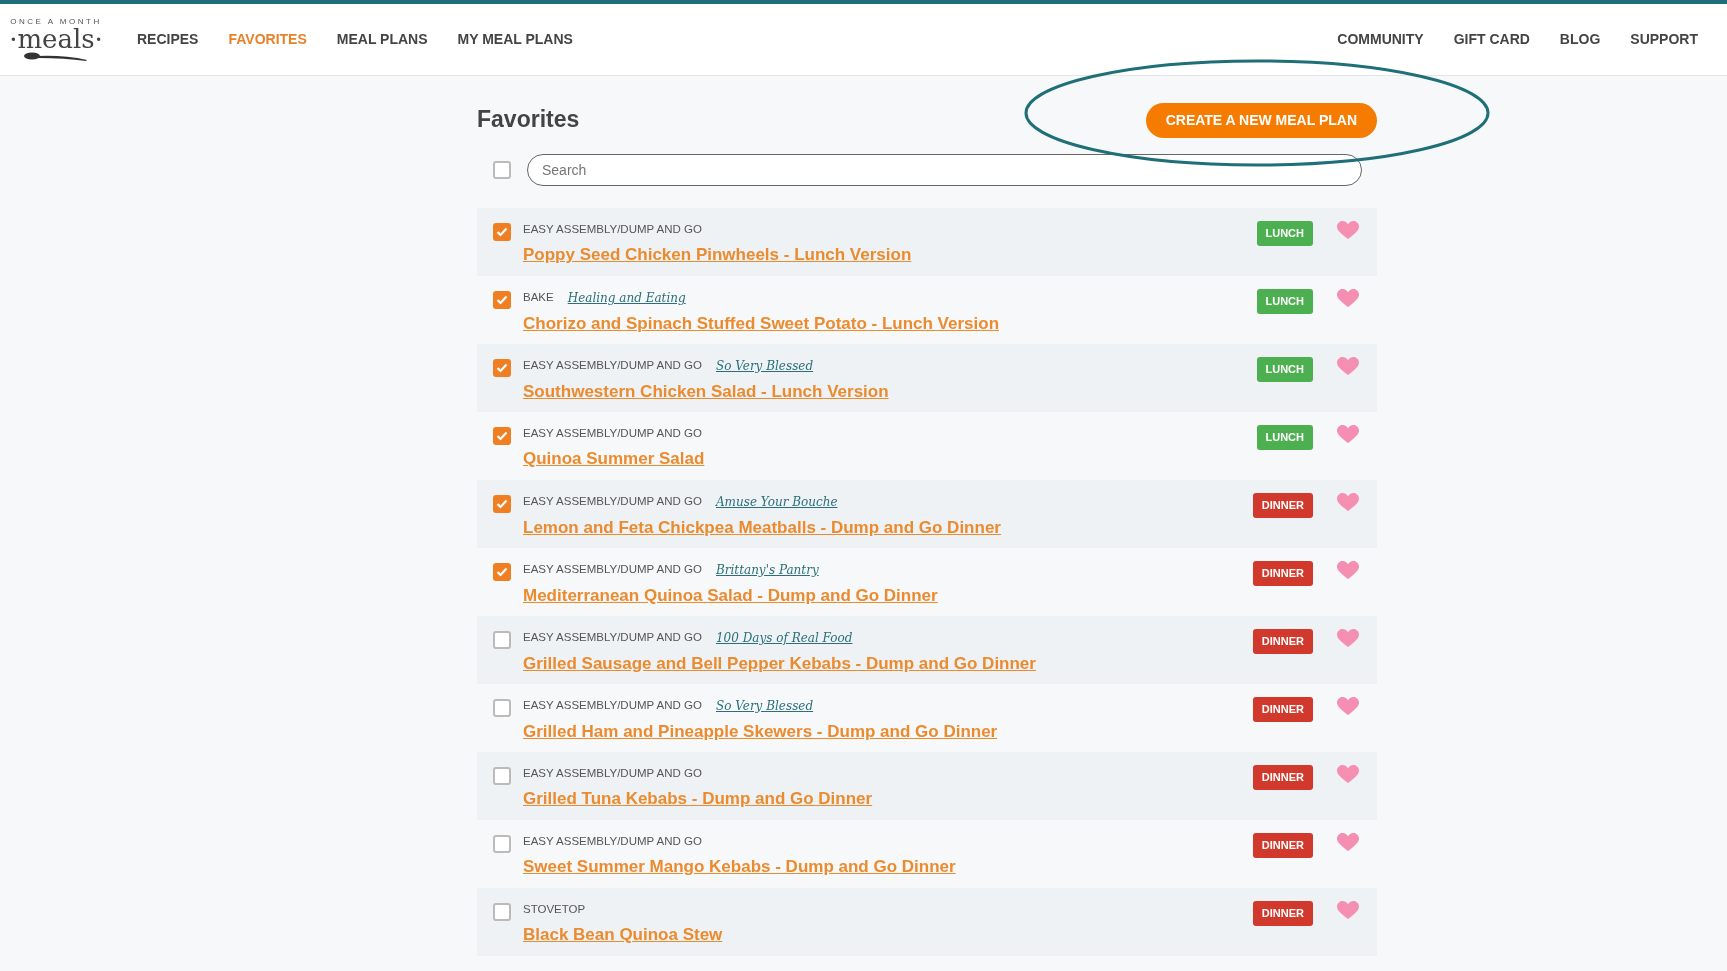 The height and width of the screenshot is (971, 1727). What do you see at coordinates (56, 56) in the screenshot?
I see `spoon-icon` at bounding box center [56, 56].